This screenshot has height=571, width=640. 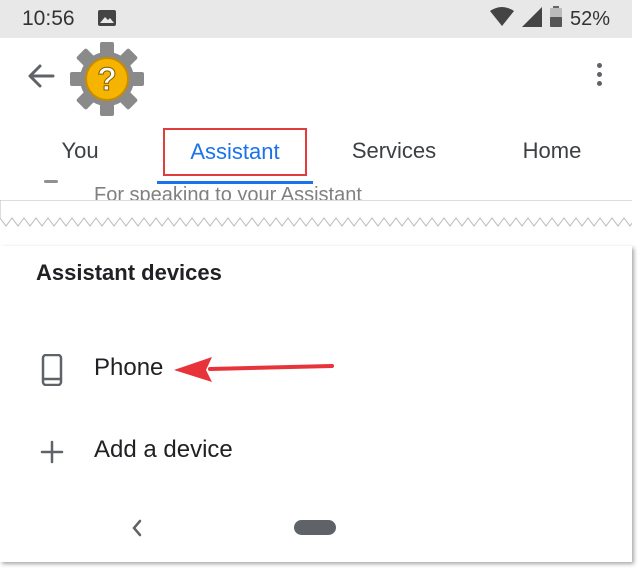 What do you see at coordinates (552, 151) in the screenshot?
I see `tab-home: Home` at bounding box center [552, 151].